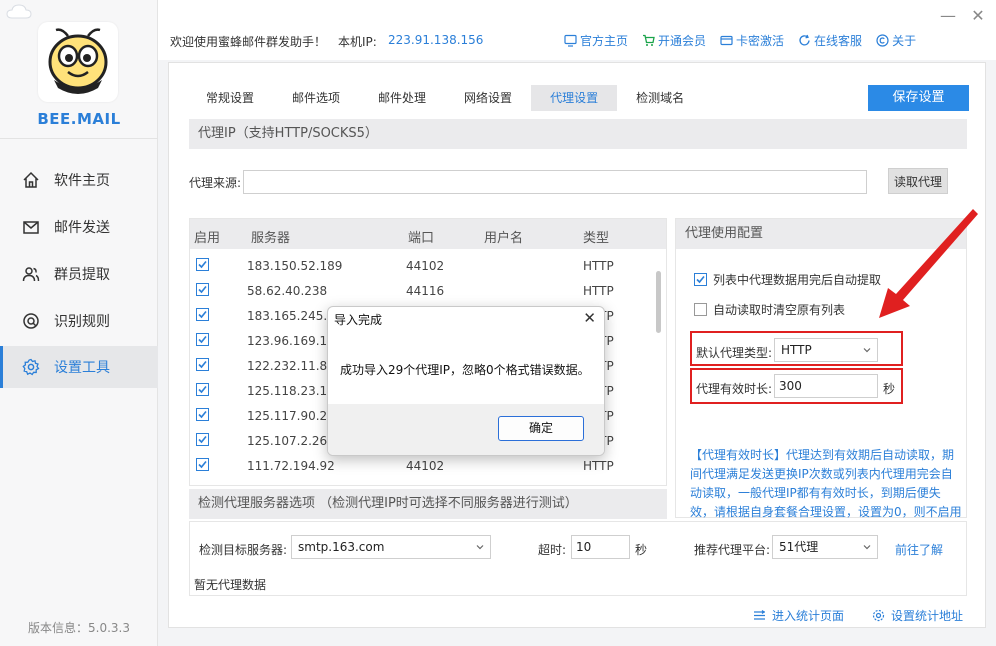 The image size is (996, 646). I want to click on table-row: 58.62.40.238 44116 HTTP, so click(428, 290).